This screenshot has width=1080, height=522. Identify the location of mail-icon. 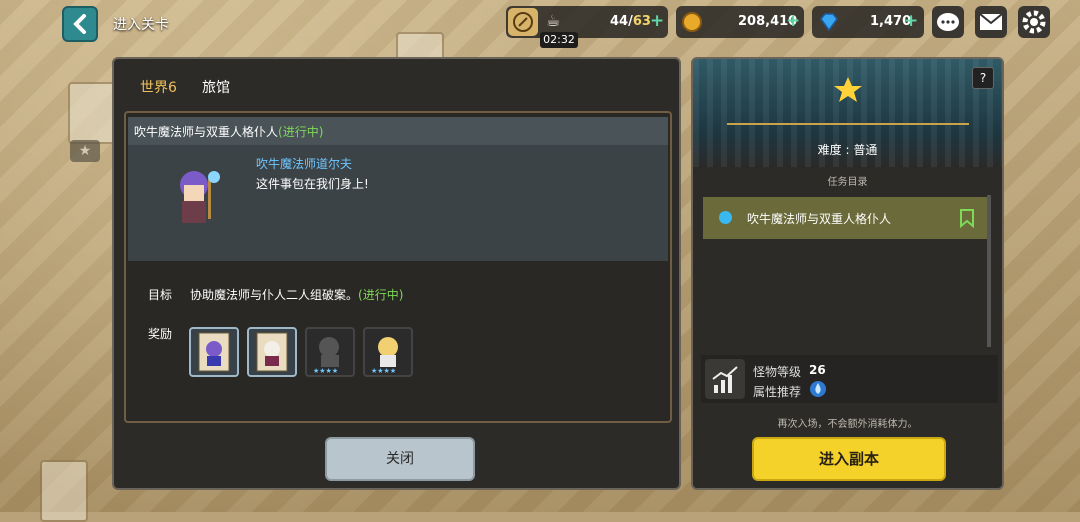
(991, 21).